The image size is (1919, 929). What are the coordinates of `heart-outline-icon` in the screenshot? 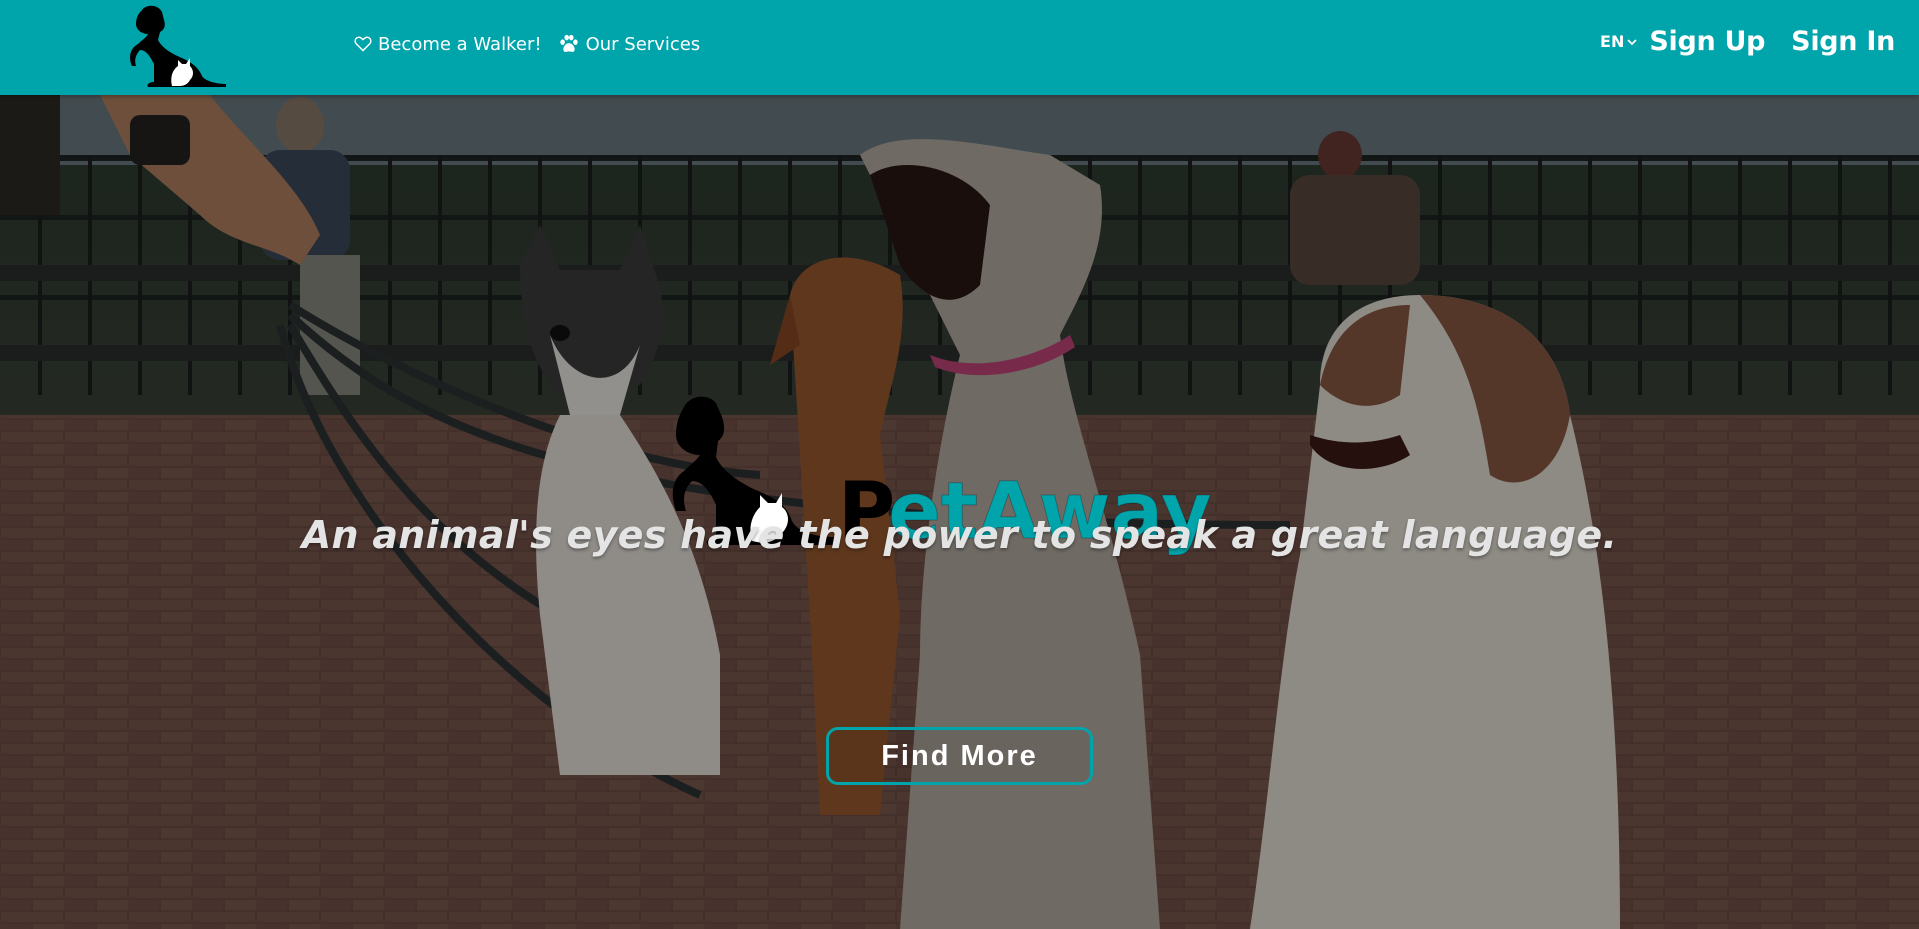 It's located at (363, 44).